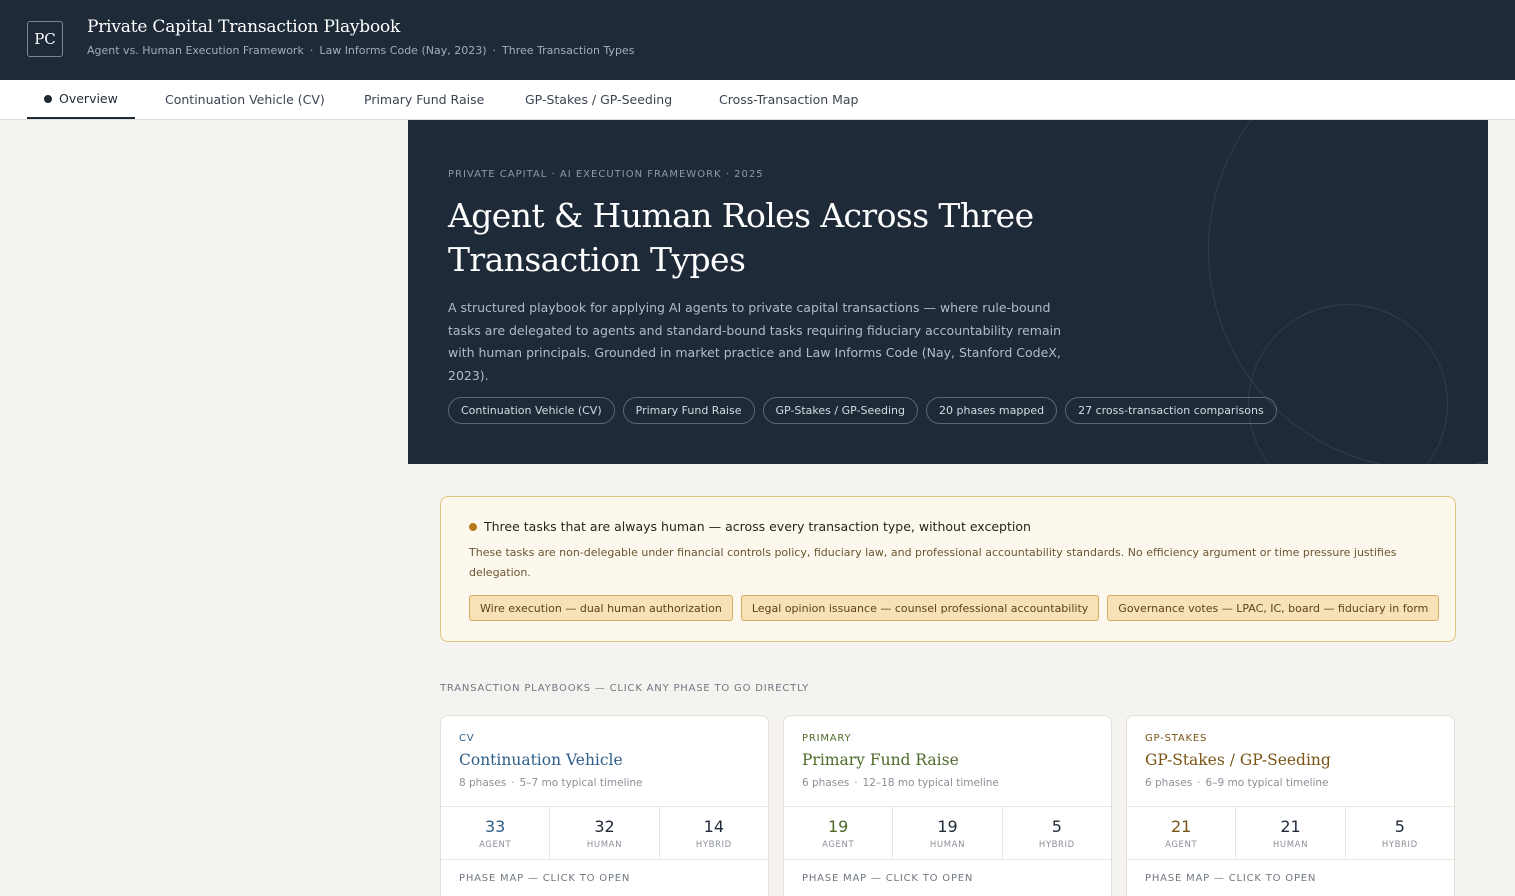 The width and height of the screenshot is (1515, 896). Describe the element at coordinates (541, 760) in the screenshot. I see `card-title: Continuation Vehicle` at that location.